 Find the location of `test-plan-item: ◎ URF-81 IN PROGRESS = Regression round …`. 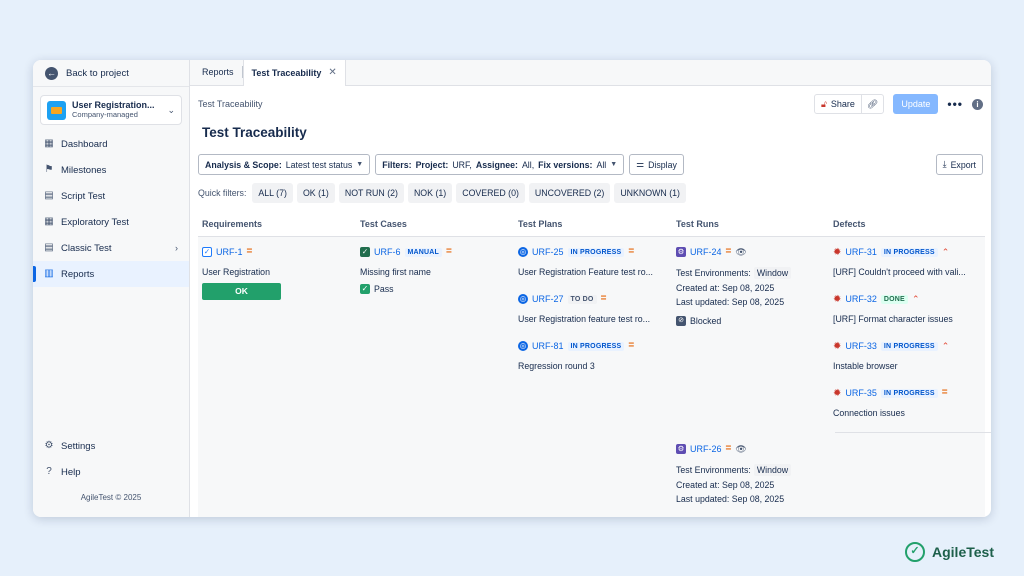

test-plan-item: ◎ URF-81 IN PROGRESS = Regression round … is located at coordinates (593, 355).